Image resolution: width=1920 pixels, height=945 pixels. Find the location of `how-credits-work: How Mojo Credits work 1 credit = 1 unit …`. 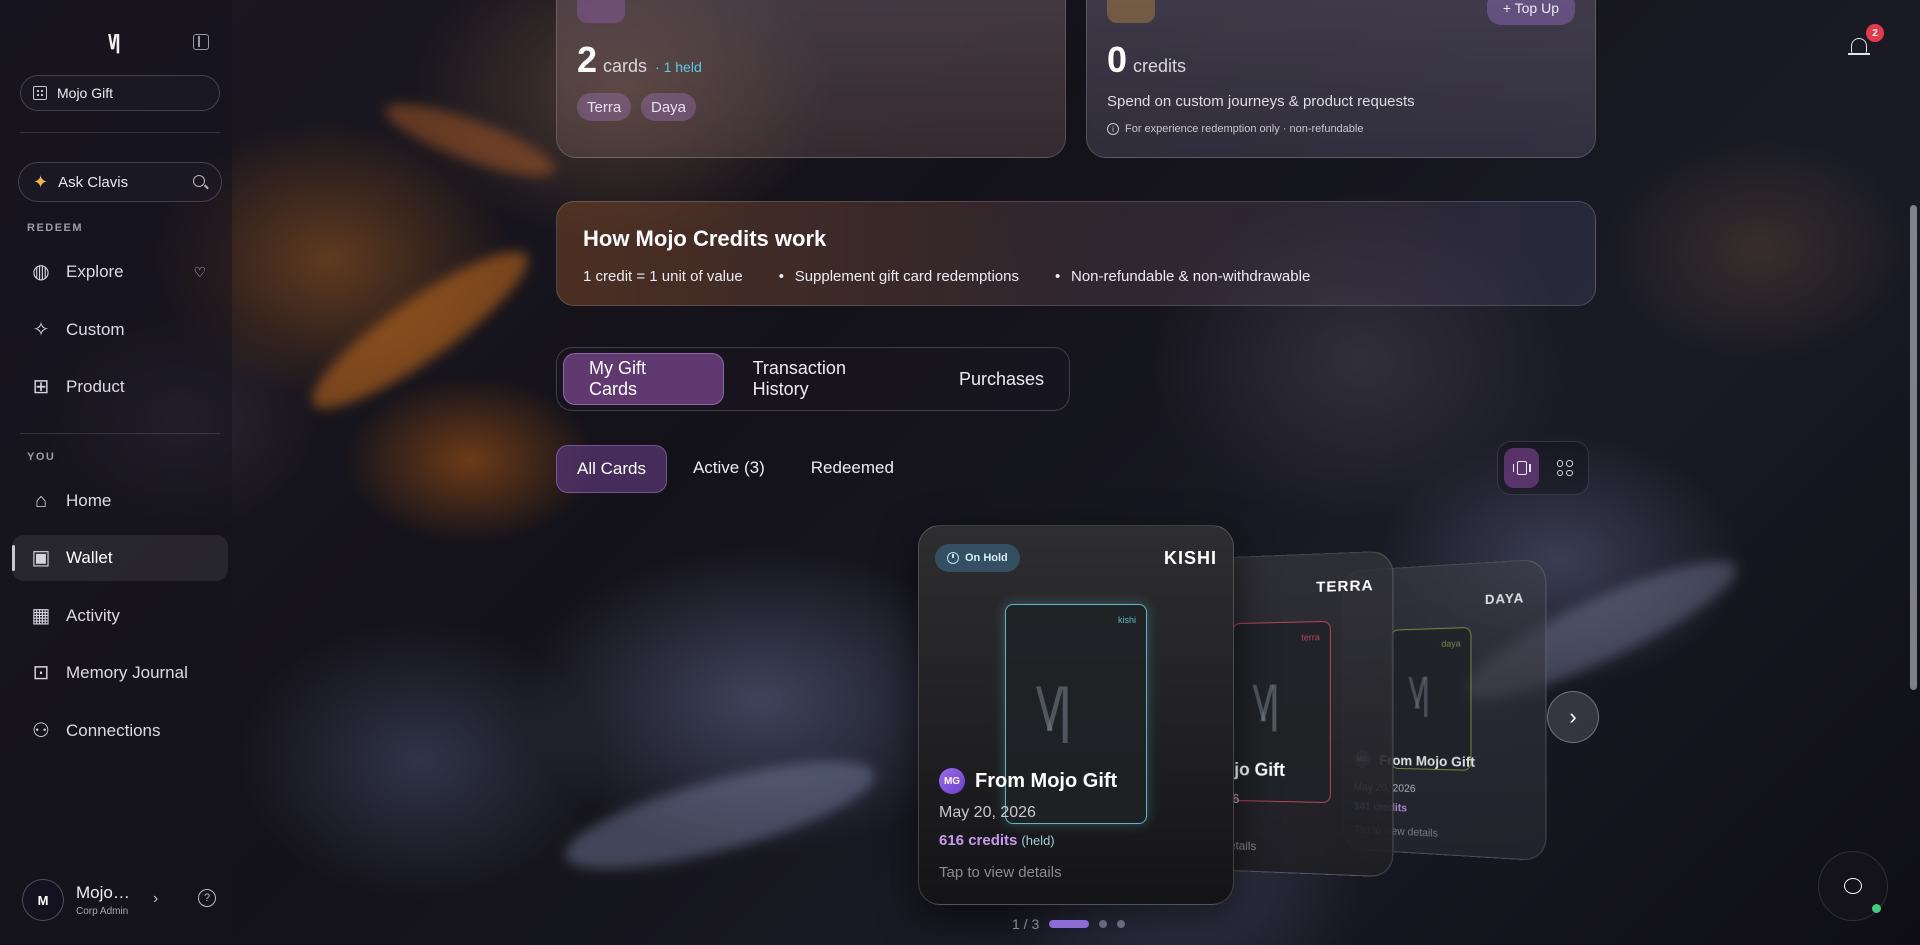

how-credits-work: How Mojo Credits work 1 credit = 1 unit … is located at coordinates (1076, 253).